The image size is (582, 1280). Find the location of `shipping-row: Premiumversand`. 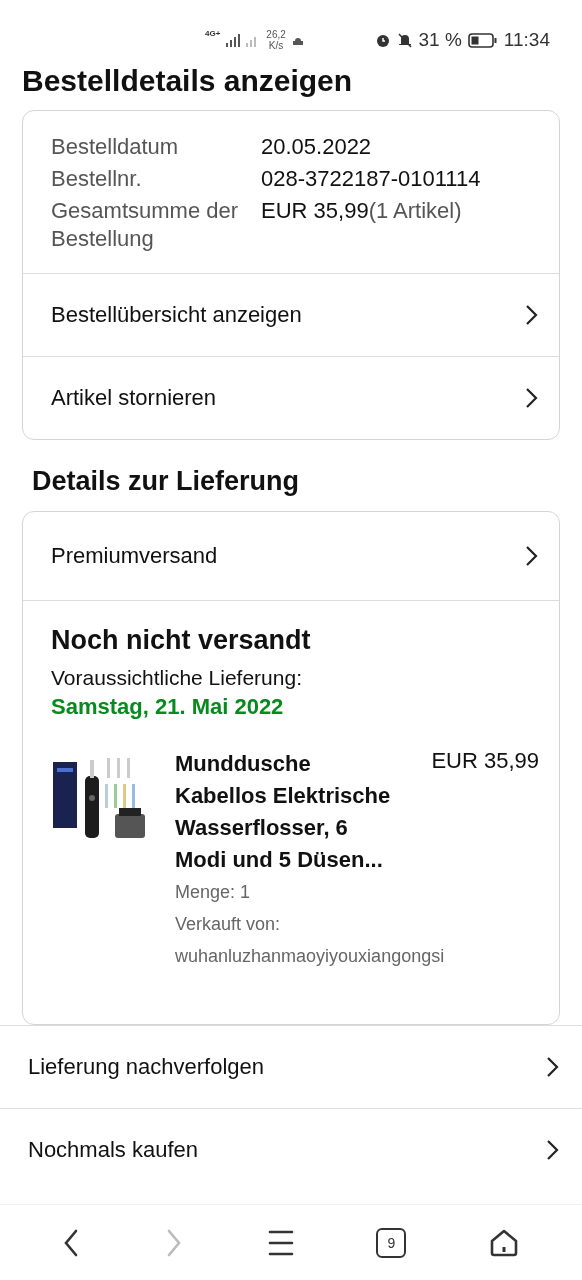

shipping-row: Premiumversand is located at coordinates (291, 556).